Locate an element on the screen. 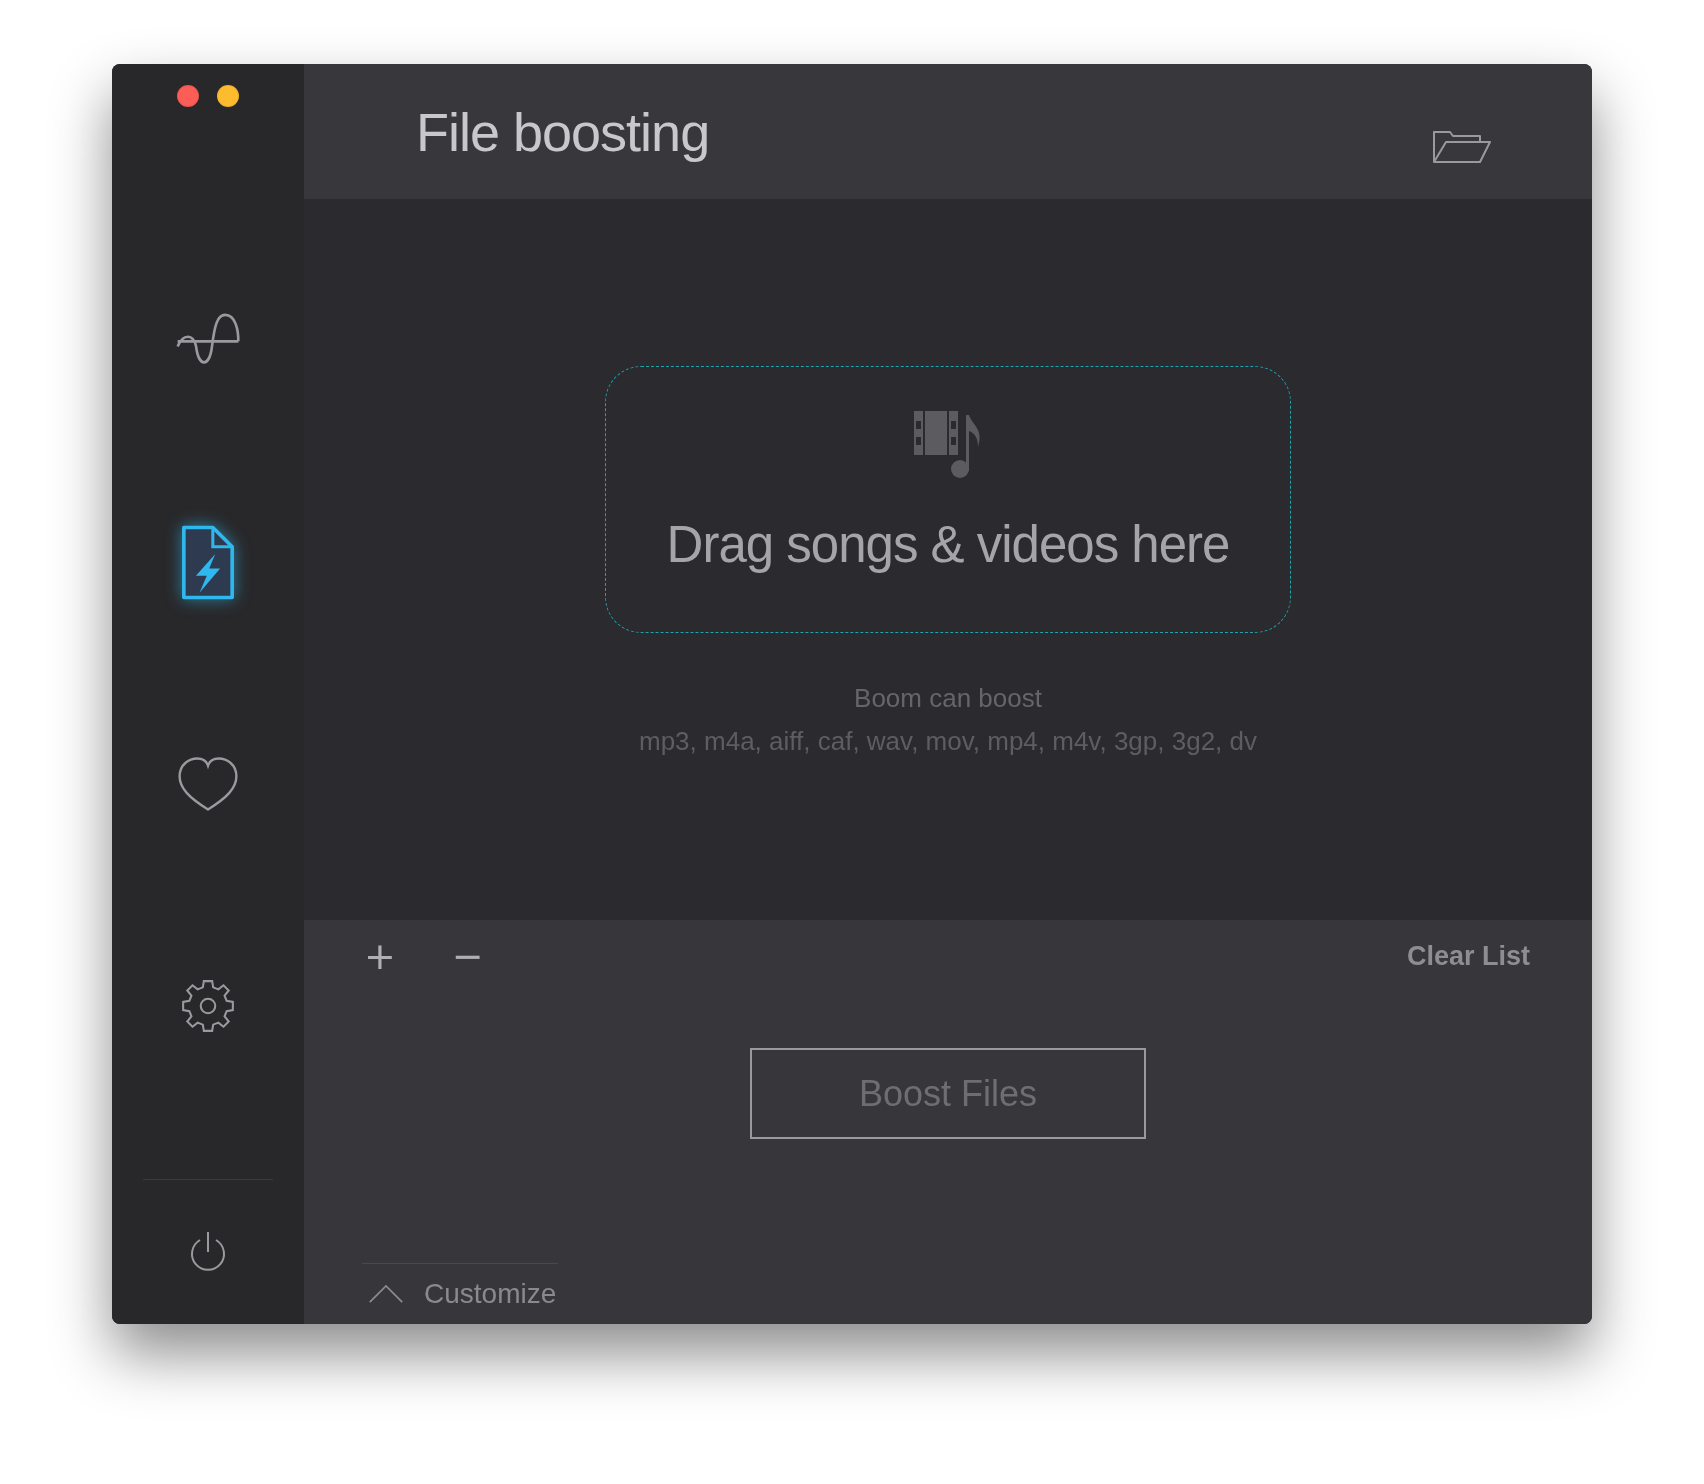 The width and height of the screenshot is (1704, 1484). drop-zone: Drag songs & videos here is located at coordinates (948, 499).